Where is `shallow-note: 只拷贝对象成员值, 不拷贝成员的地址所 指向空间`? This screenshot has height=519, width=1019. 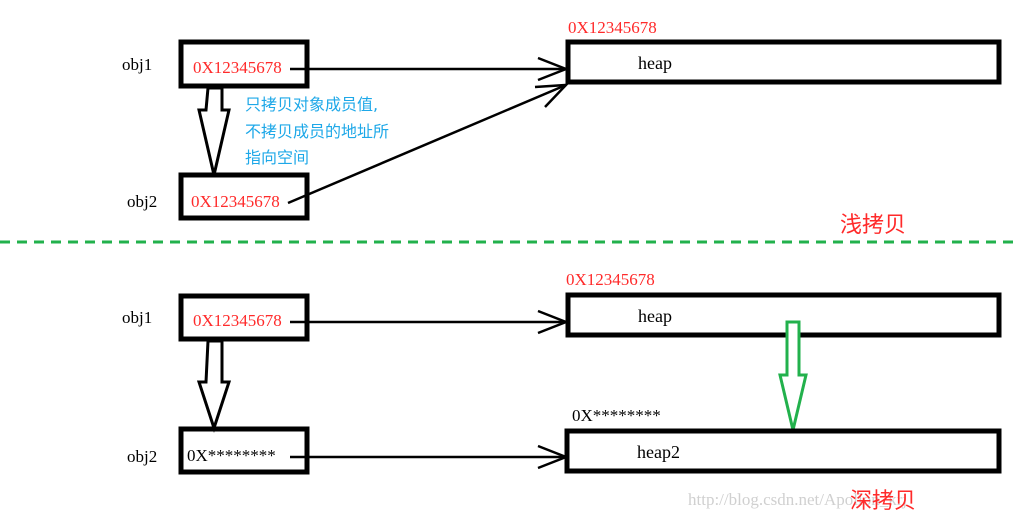
shallow-note: 只拷贝对象成员值, 不拷贝成员的地址所 指向空间 is located at coordinates (317, 131).